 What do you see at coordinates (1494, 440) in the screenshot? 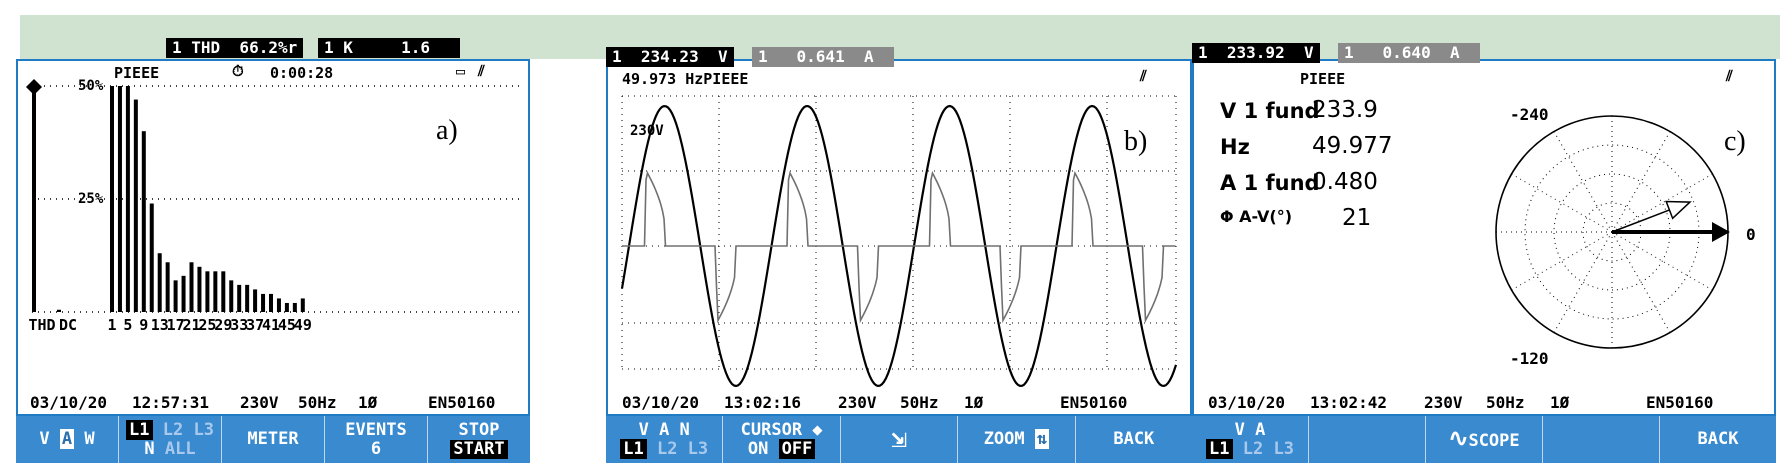
I see `scope-label: SCOPE` at bounding box center [1494, 440].